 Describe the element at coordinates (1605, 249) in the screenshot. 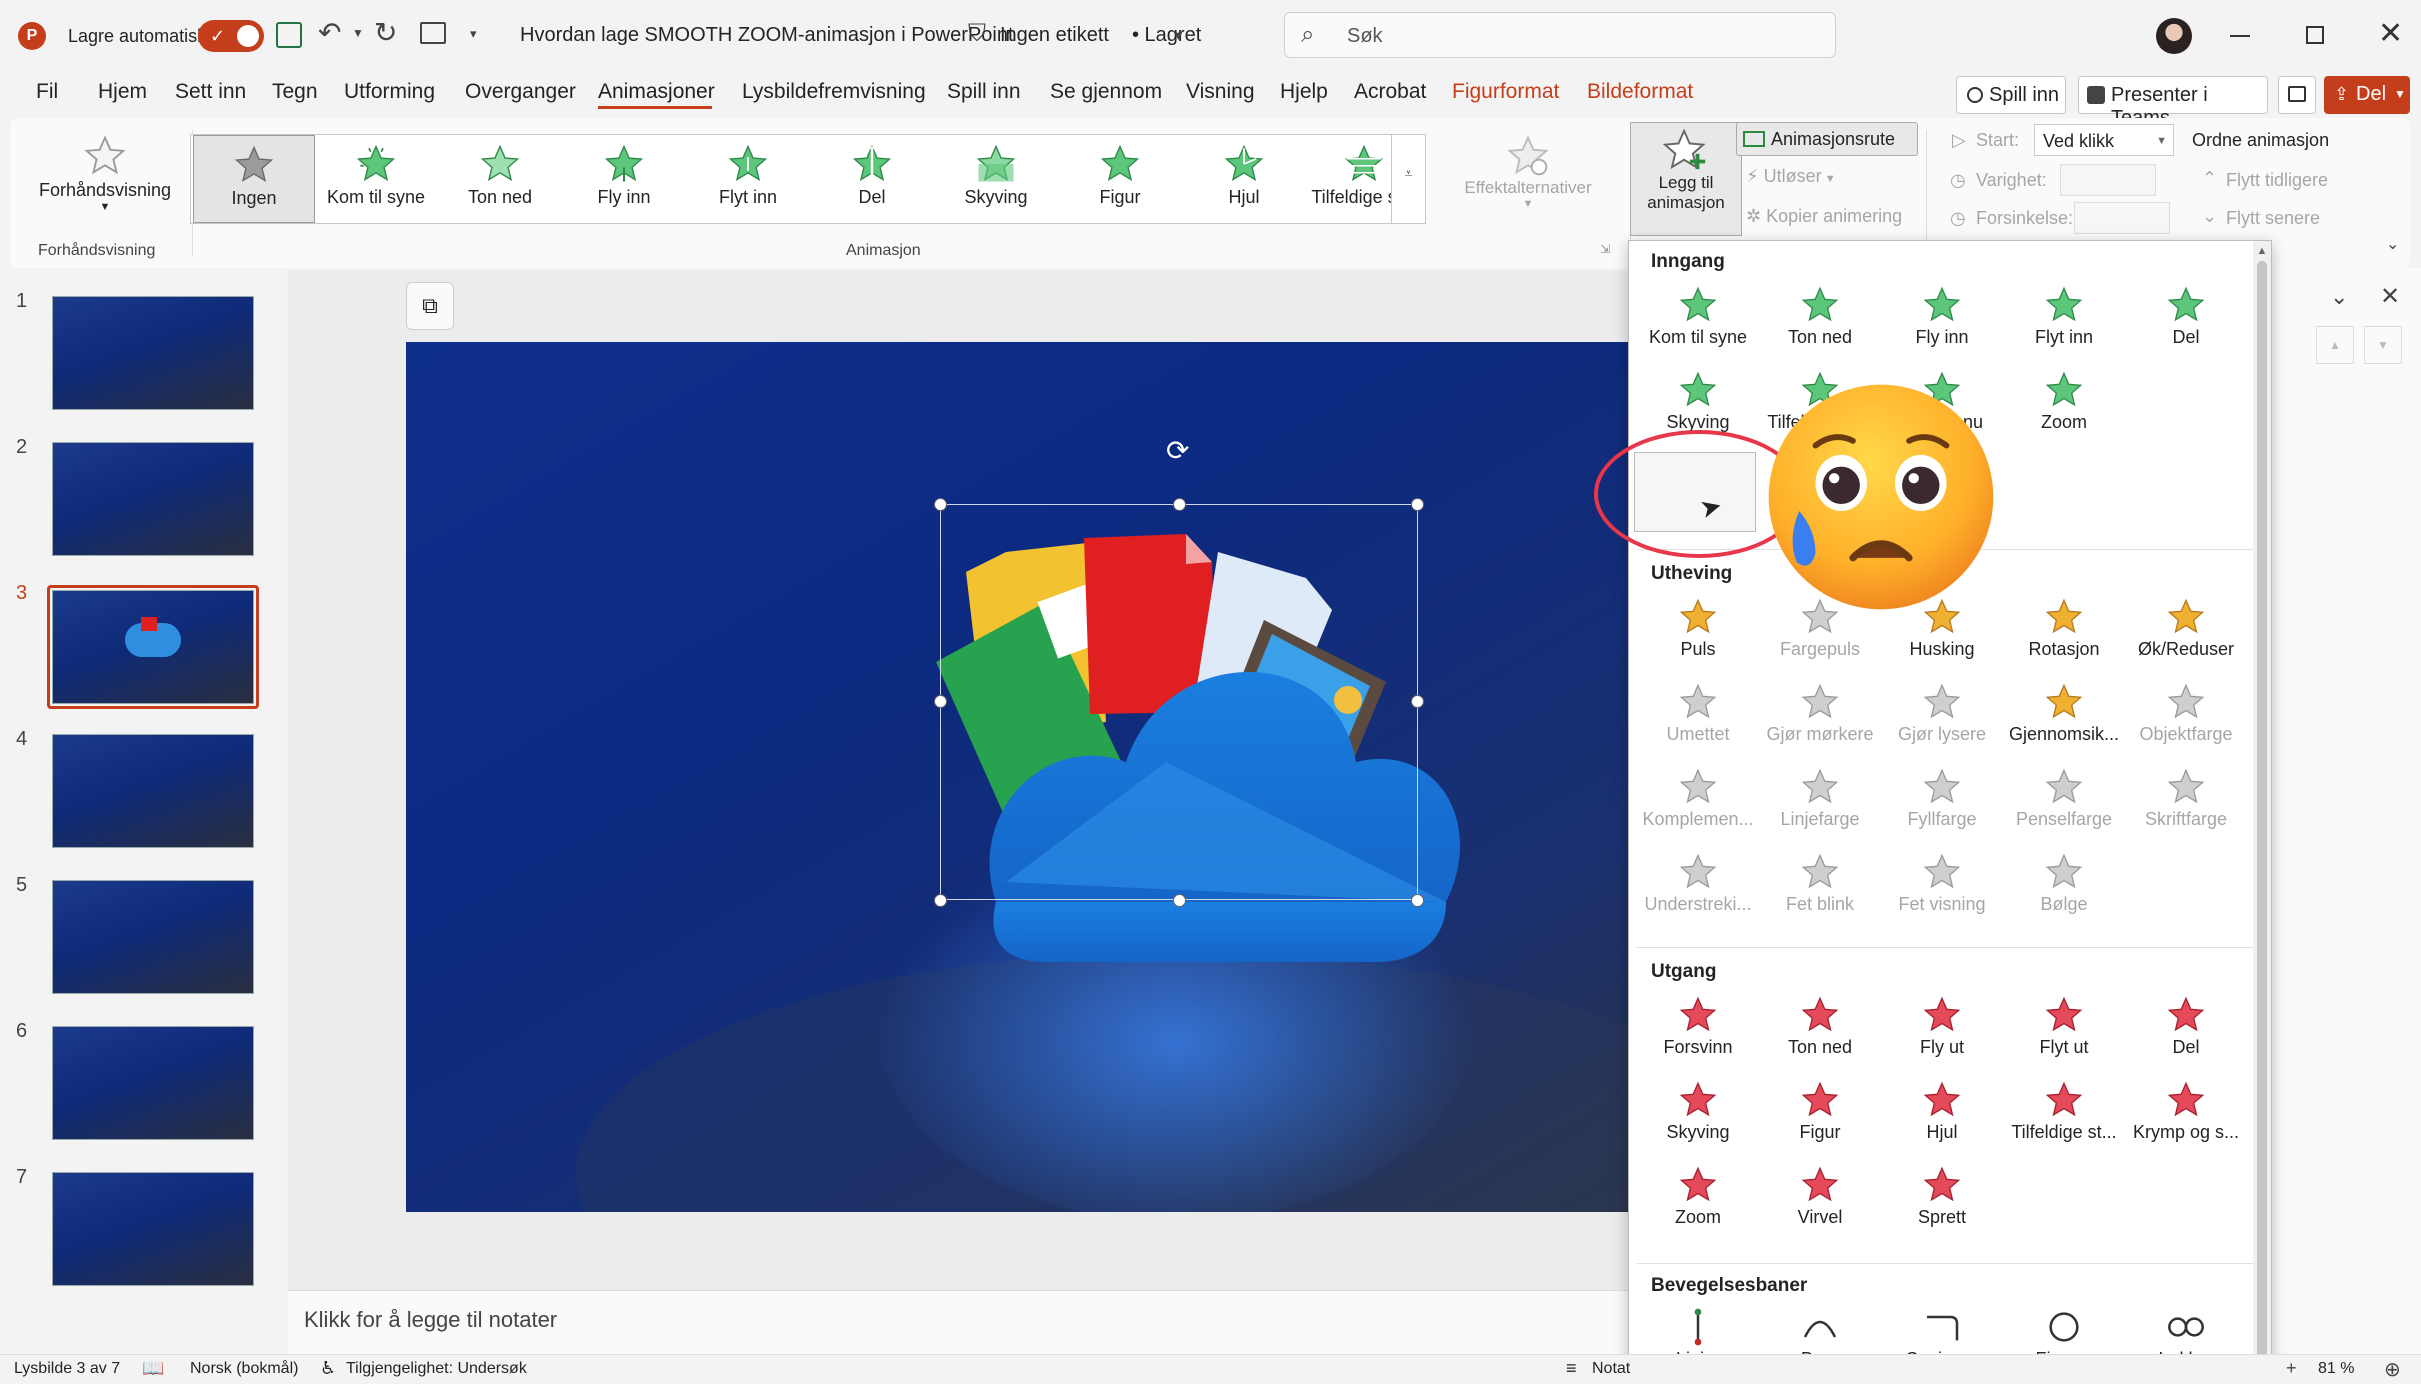

I see `dialog-launcher-icon: ⇲` at that location.